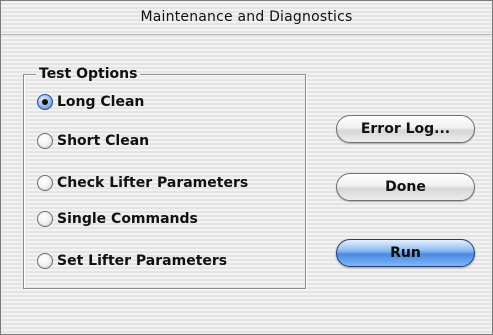 Image resolution: width=493 pixels, height=335 pixels. I want to click on radio-label-set-lifter-parameters: Set Lifter Parameters, so click(142, 261).